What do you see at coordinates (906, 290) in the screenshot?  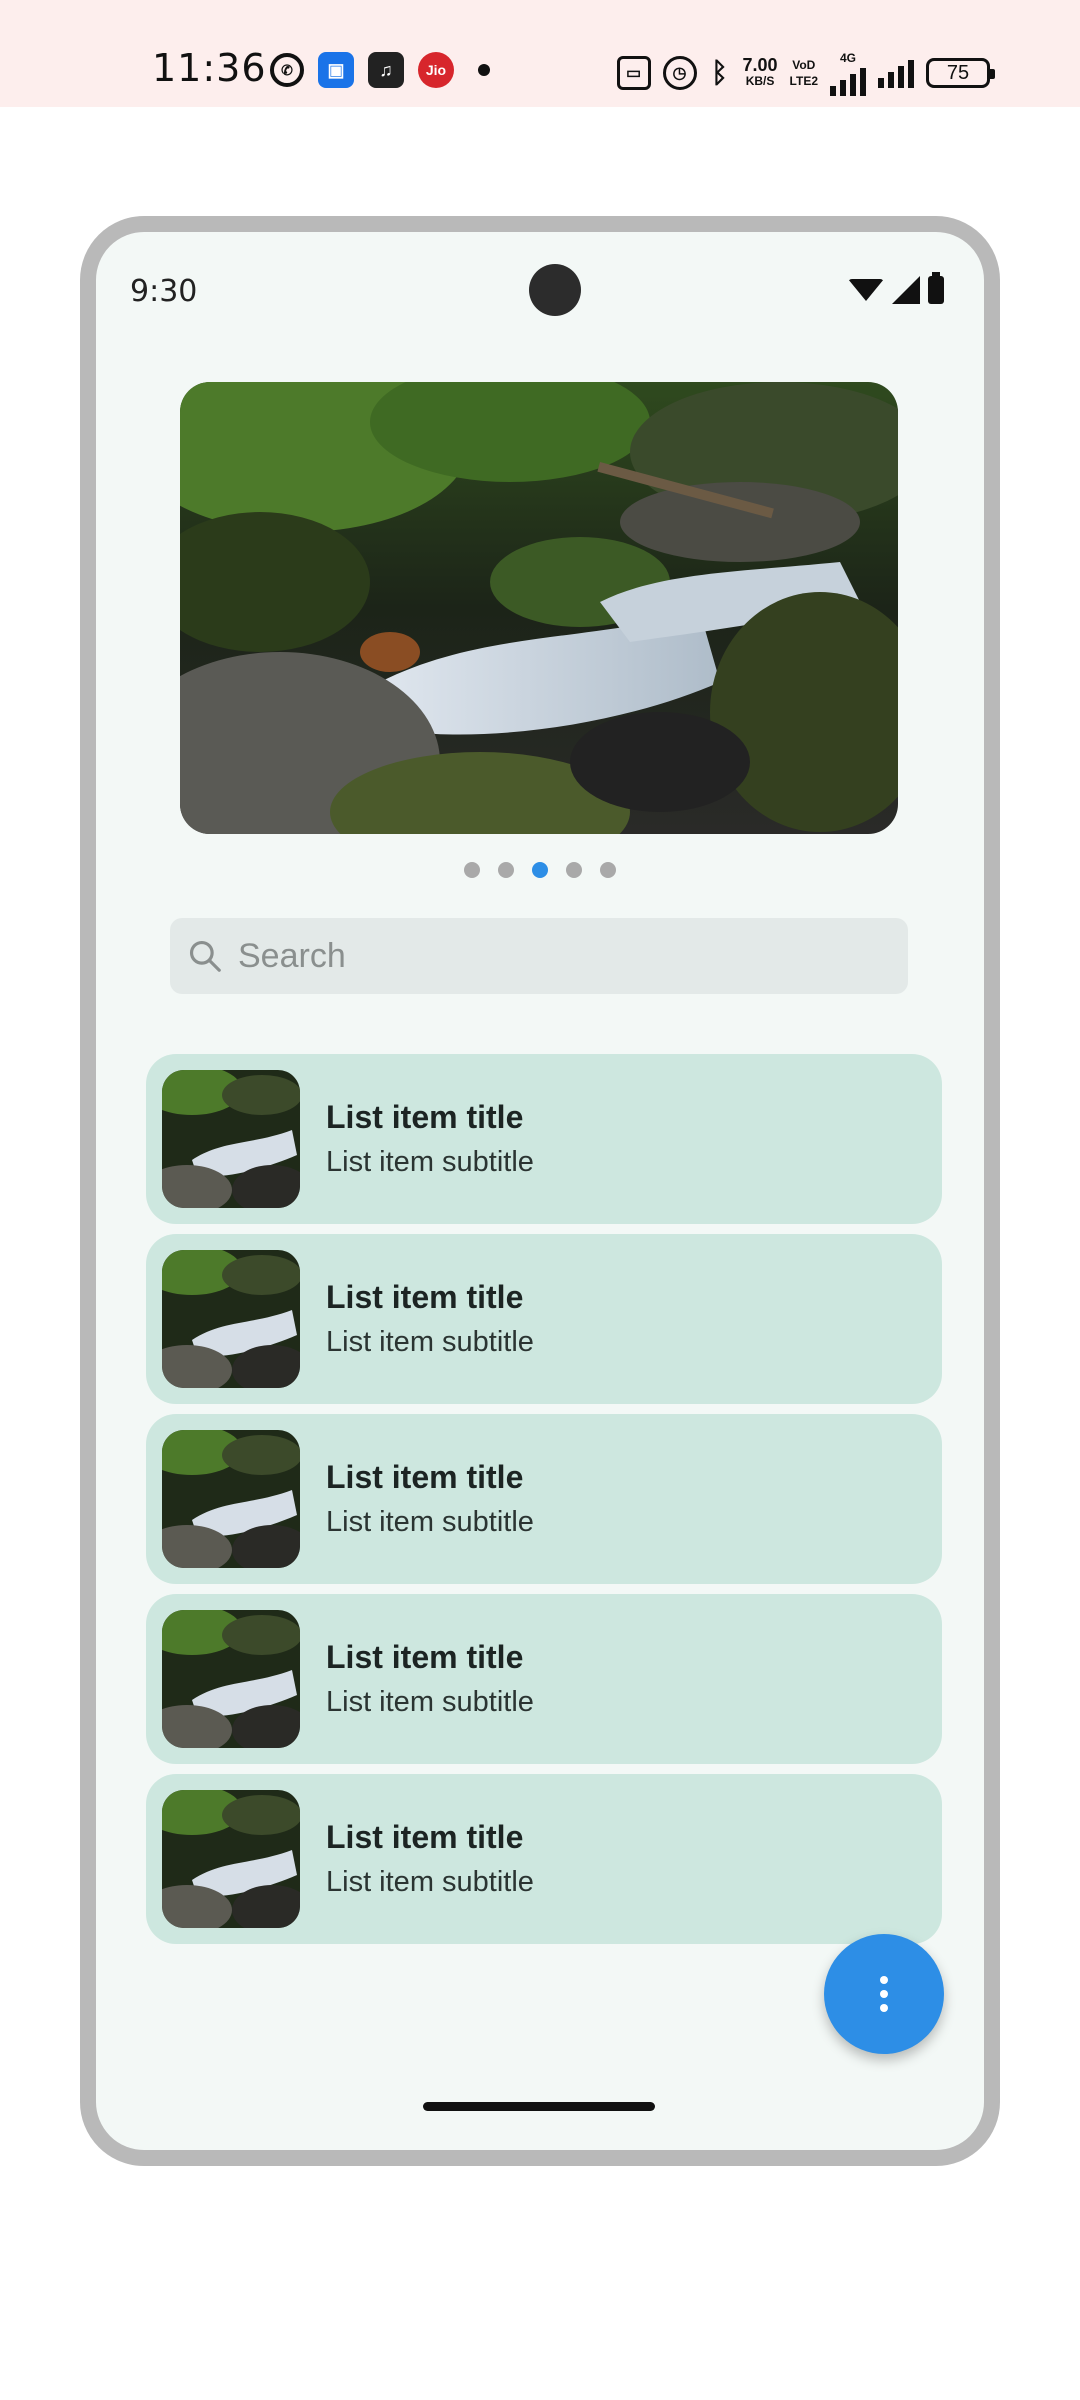 I see `cellular-icon` at bounding box center [906, 290].